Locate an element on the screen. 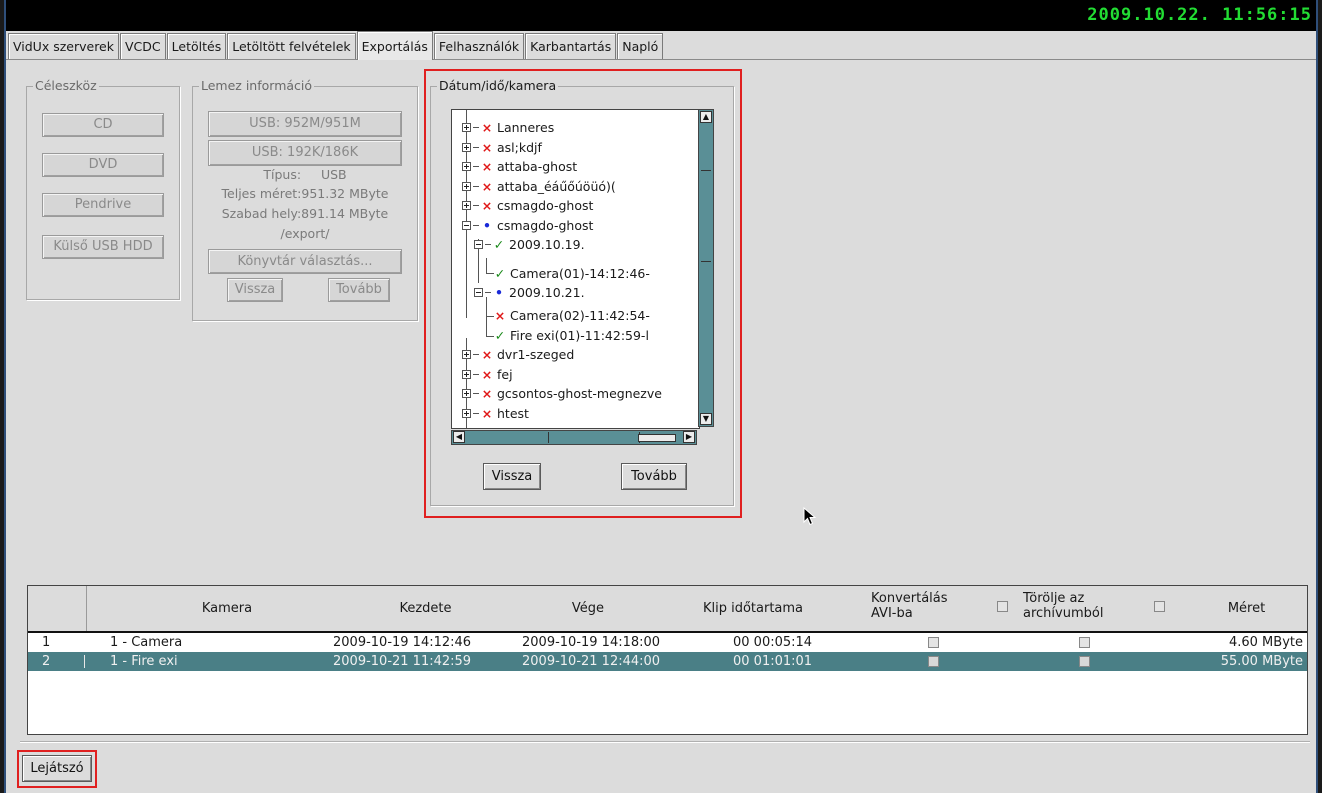  disk-total-size-text: Teljes méret:951.32 MByte is located at coordinates (305, 193).